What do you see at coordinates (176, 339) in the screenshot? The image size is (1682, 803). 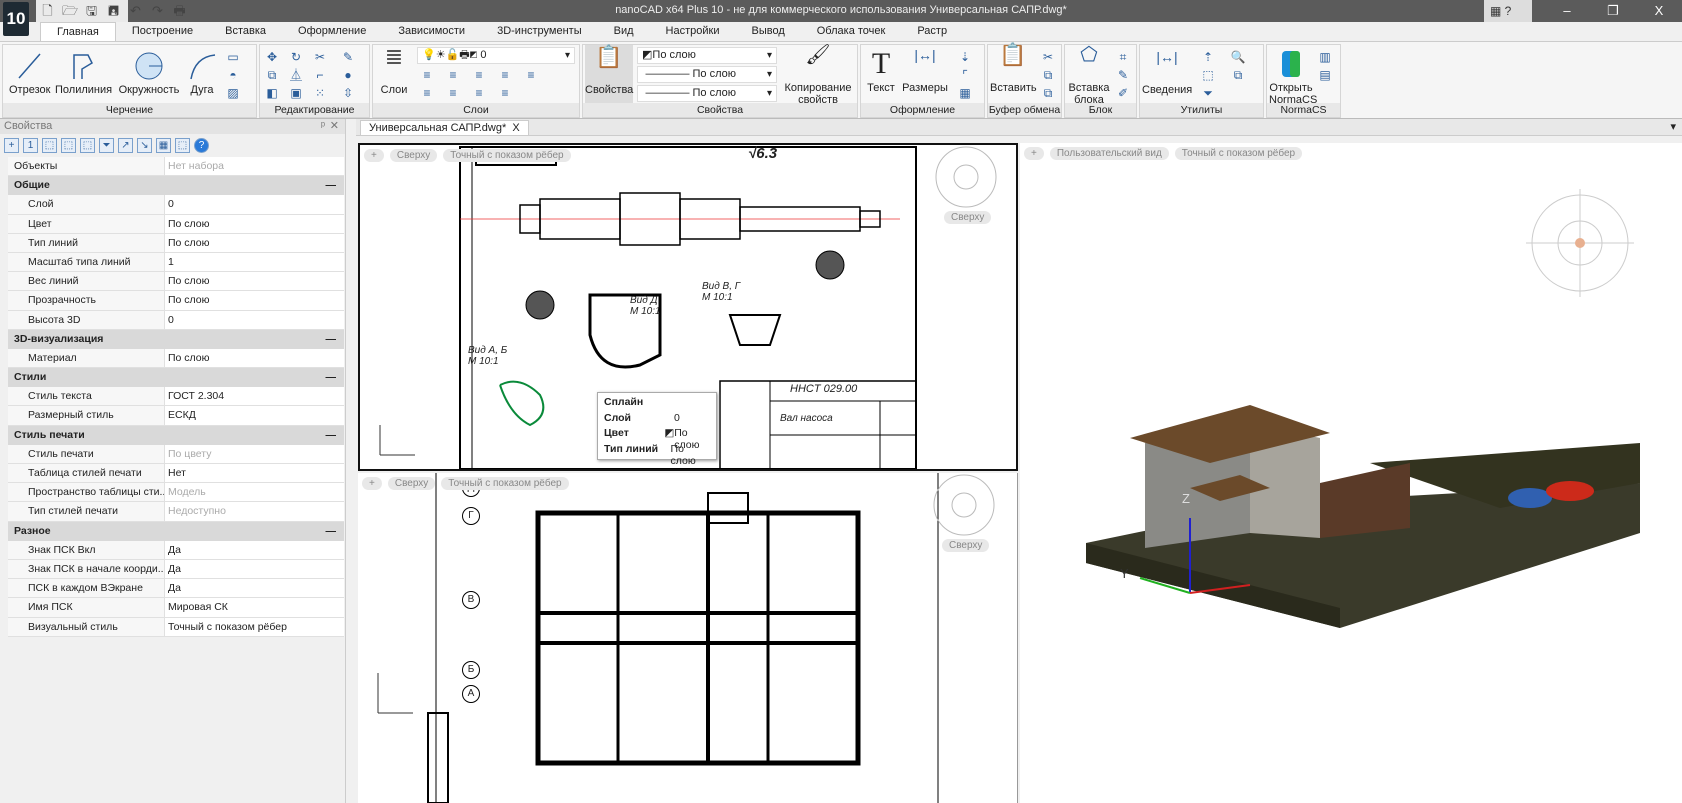 I see `property-section: 3D-визуализация —` at bounding box center [176, 339].